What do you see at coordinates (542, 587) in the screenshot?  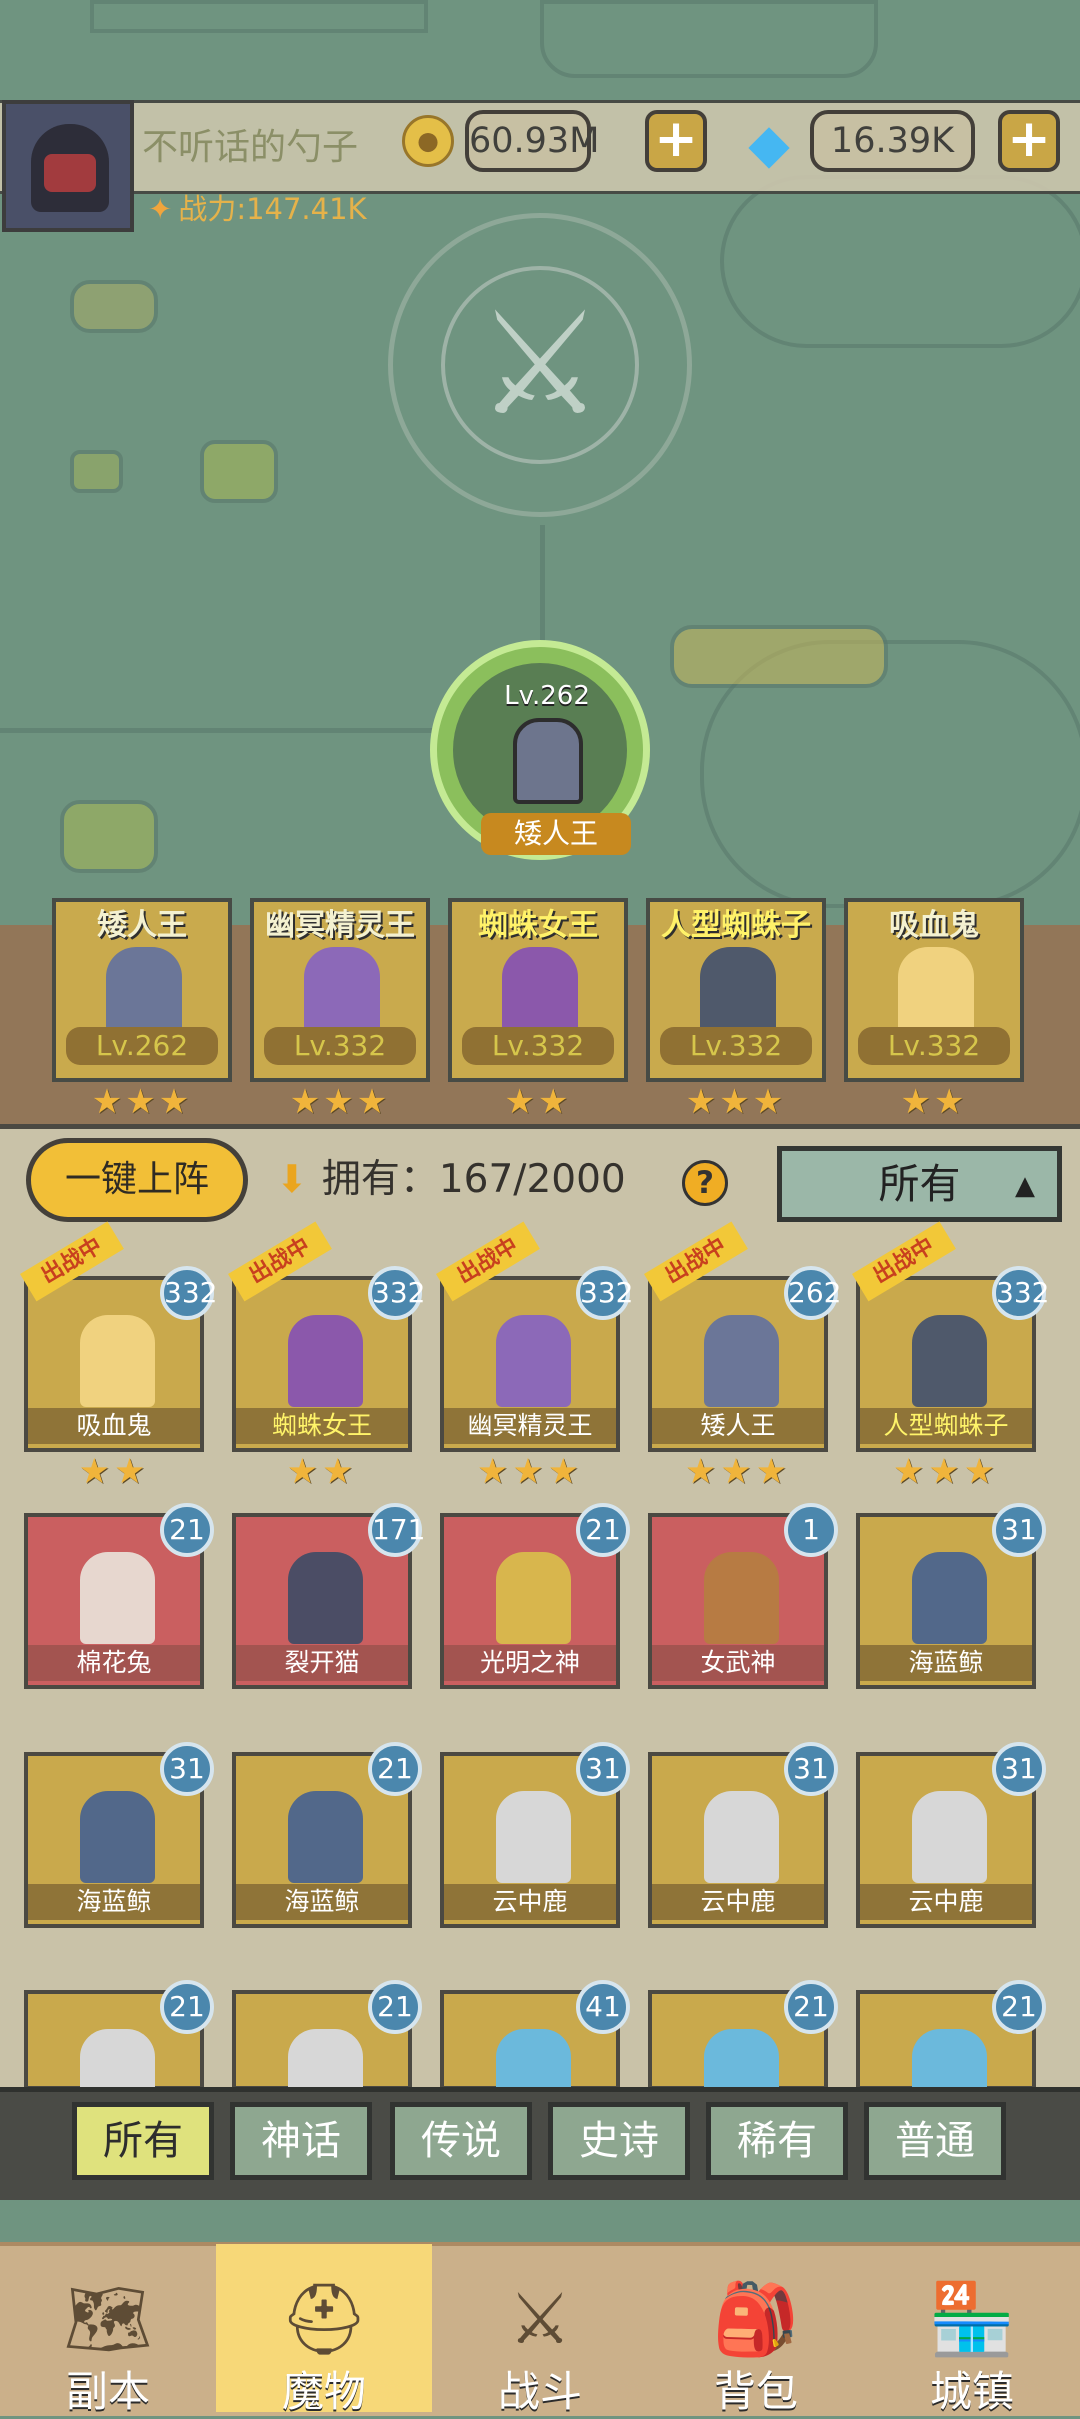 I see `map-path-center` at bounding box center [542, 587].